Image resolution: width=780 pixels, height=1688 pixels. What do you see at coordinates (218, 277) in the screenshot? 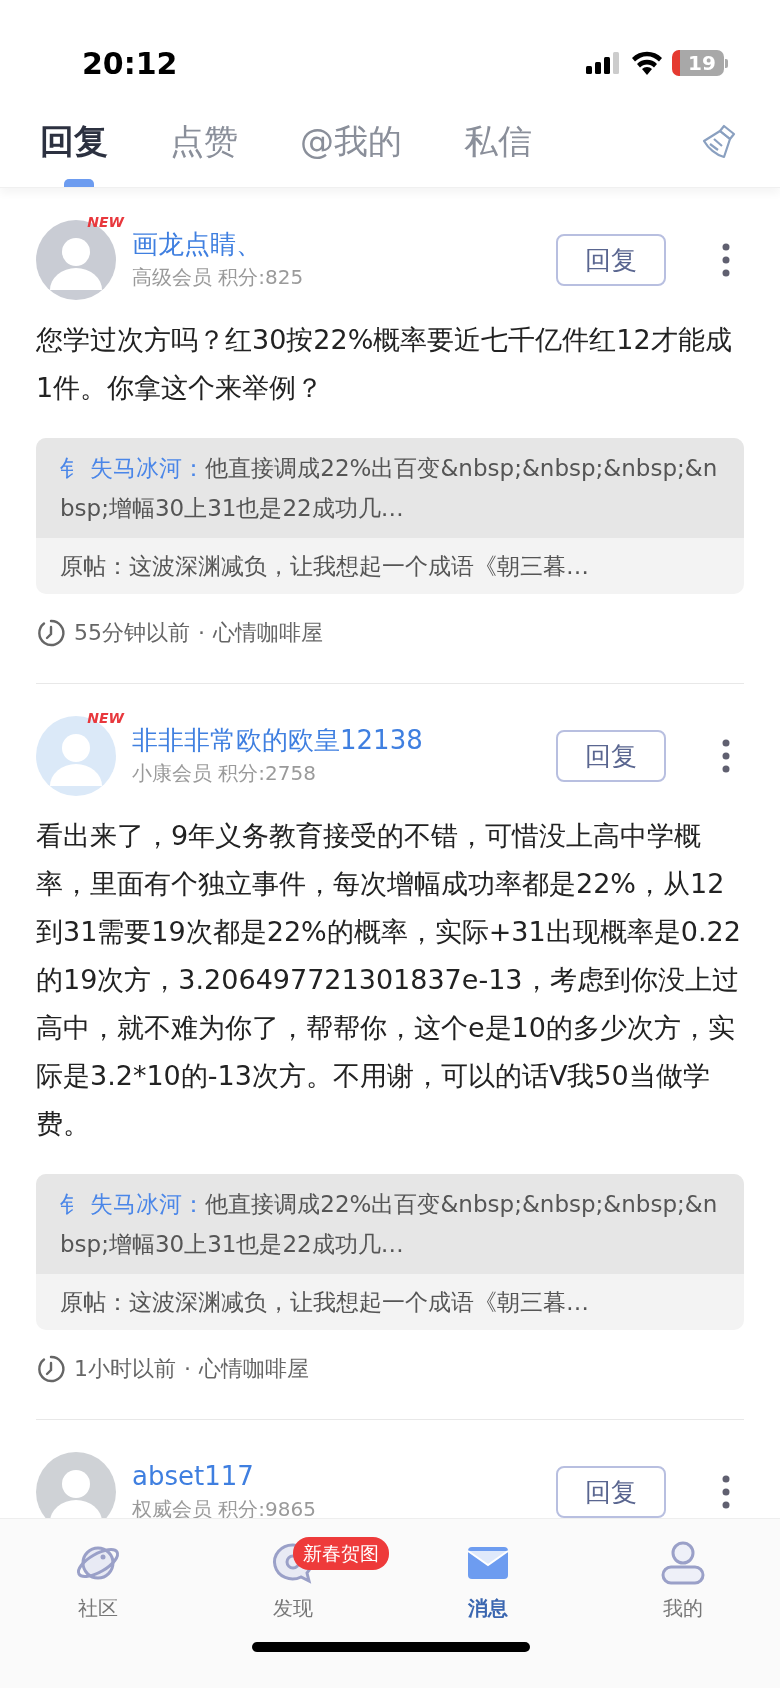
I see `member-info: 高级会员 积分:825` at bounding box center [218, 277].